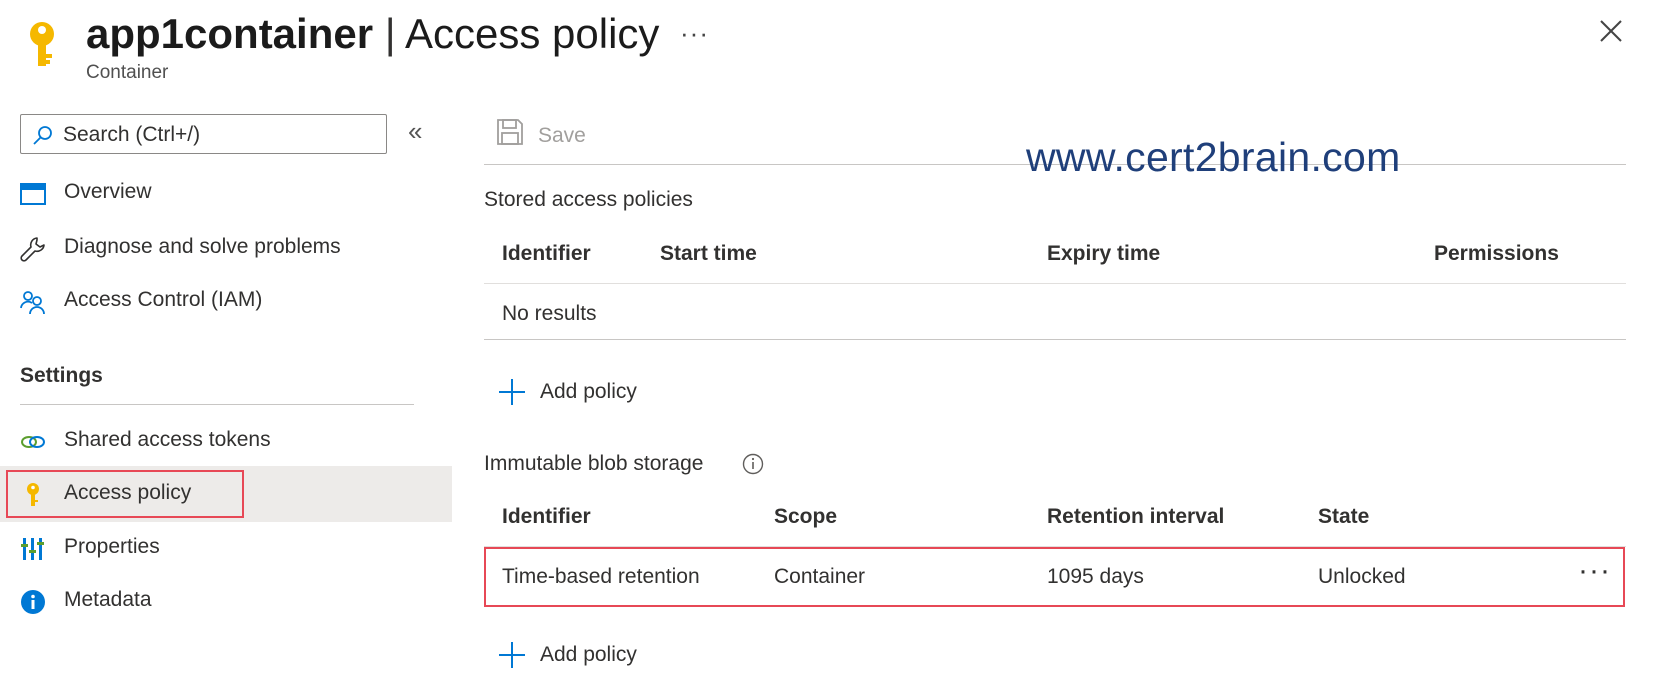 The height and width of the screenshot is (699, 1653). Describe the element at coordinates (1362, 576) in the screenshot. I see `cell-state: Unlocked` at that location.